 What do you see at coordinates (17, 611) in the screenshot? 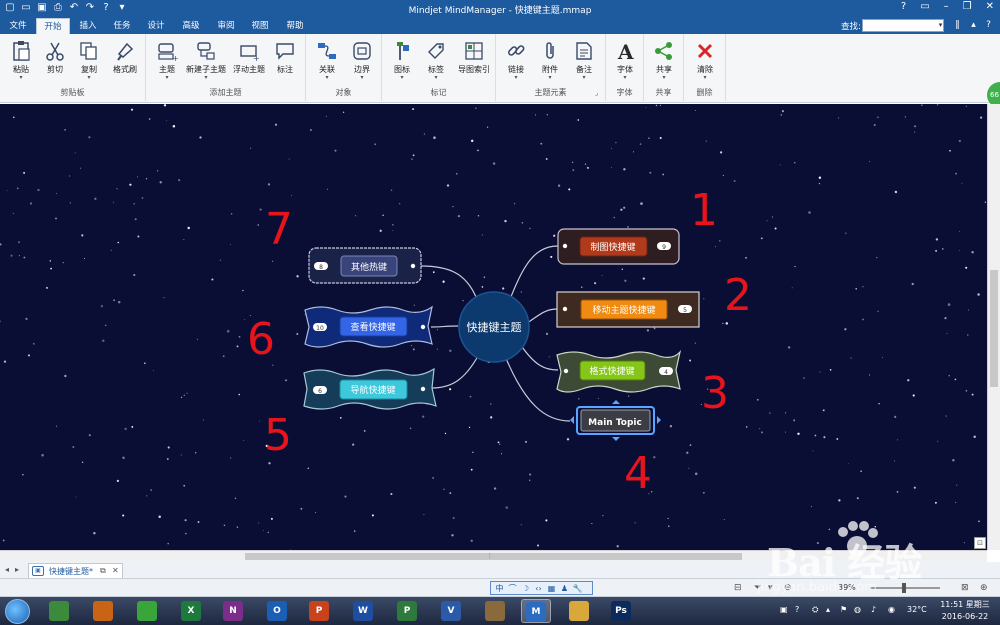
I see `start-button` at bounding box center [17, 611].